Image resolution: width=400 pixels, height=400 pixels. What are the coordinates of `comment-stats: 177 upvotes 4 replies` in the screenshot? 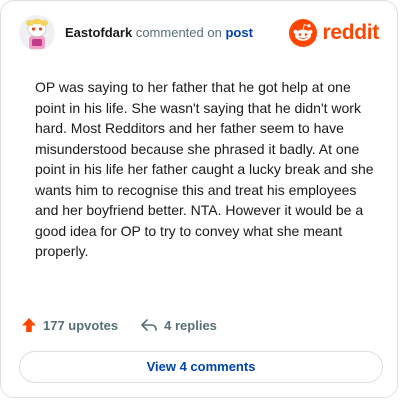 It's located at (119, 325).